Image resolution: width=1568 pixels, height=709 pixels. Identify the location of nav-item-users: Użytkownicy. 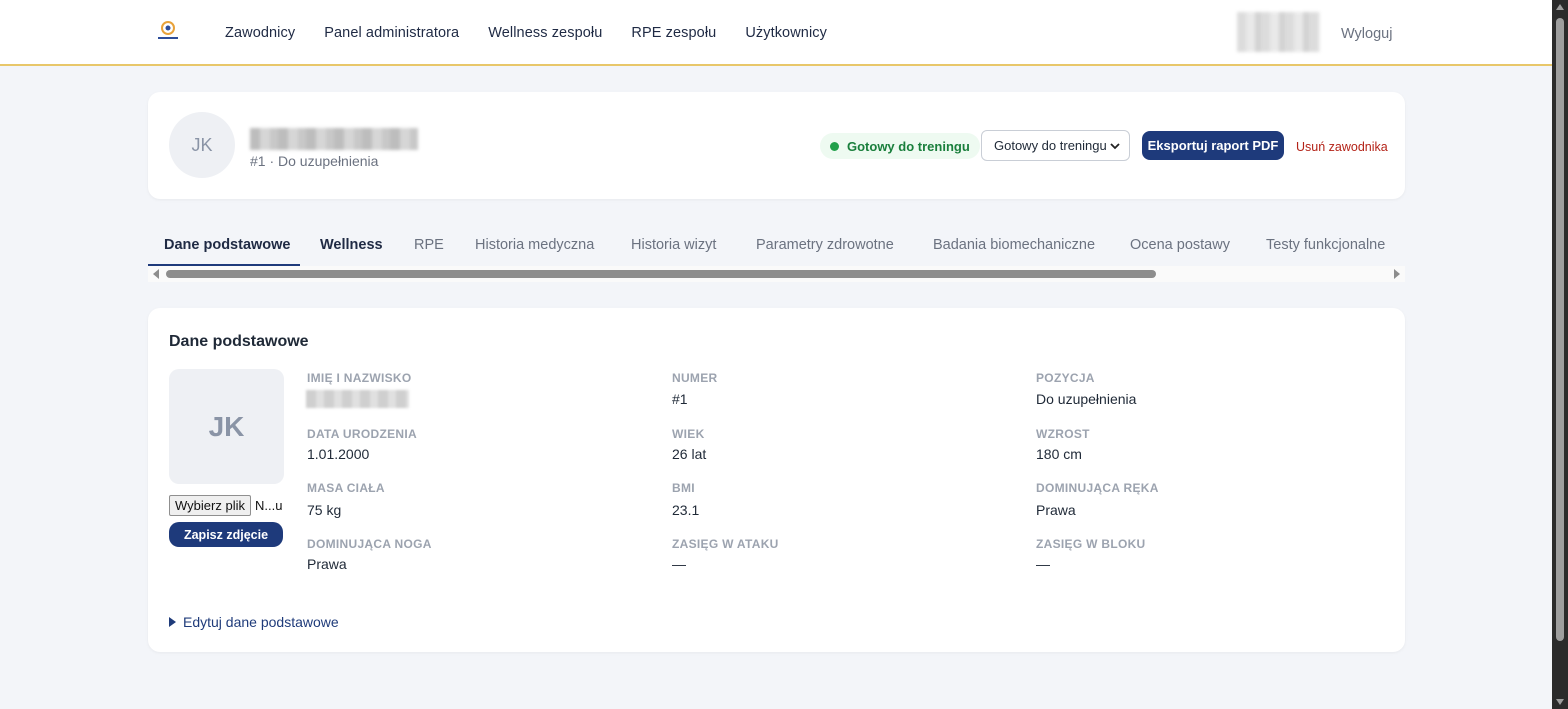
(786, 33).